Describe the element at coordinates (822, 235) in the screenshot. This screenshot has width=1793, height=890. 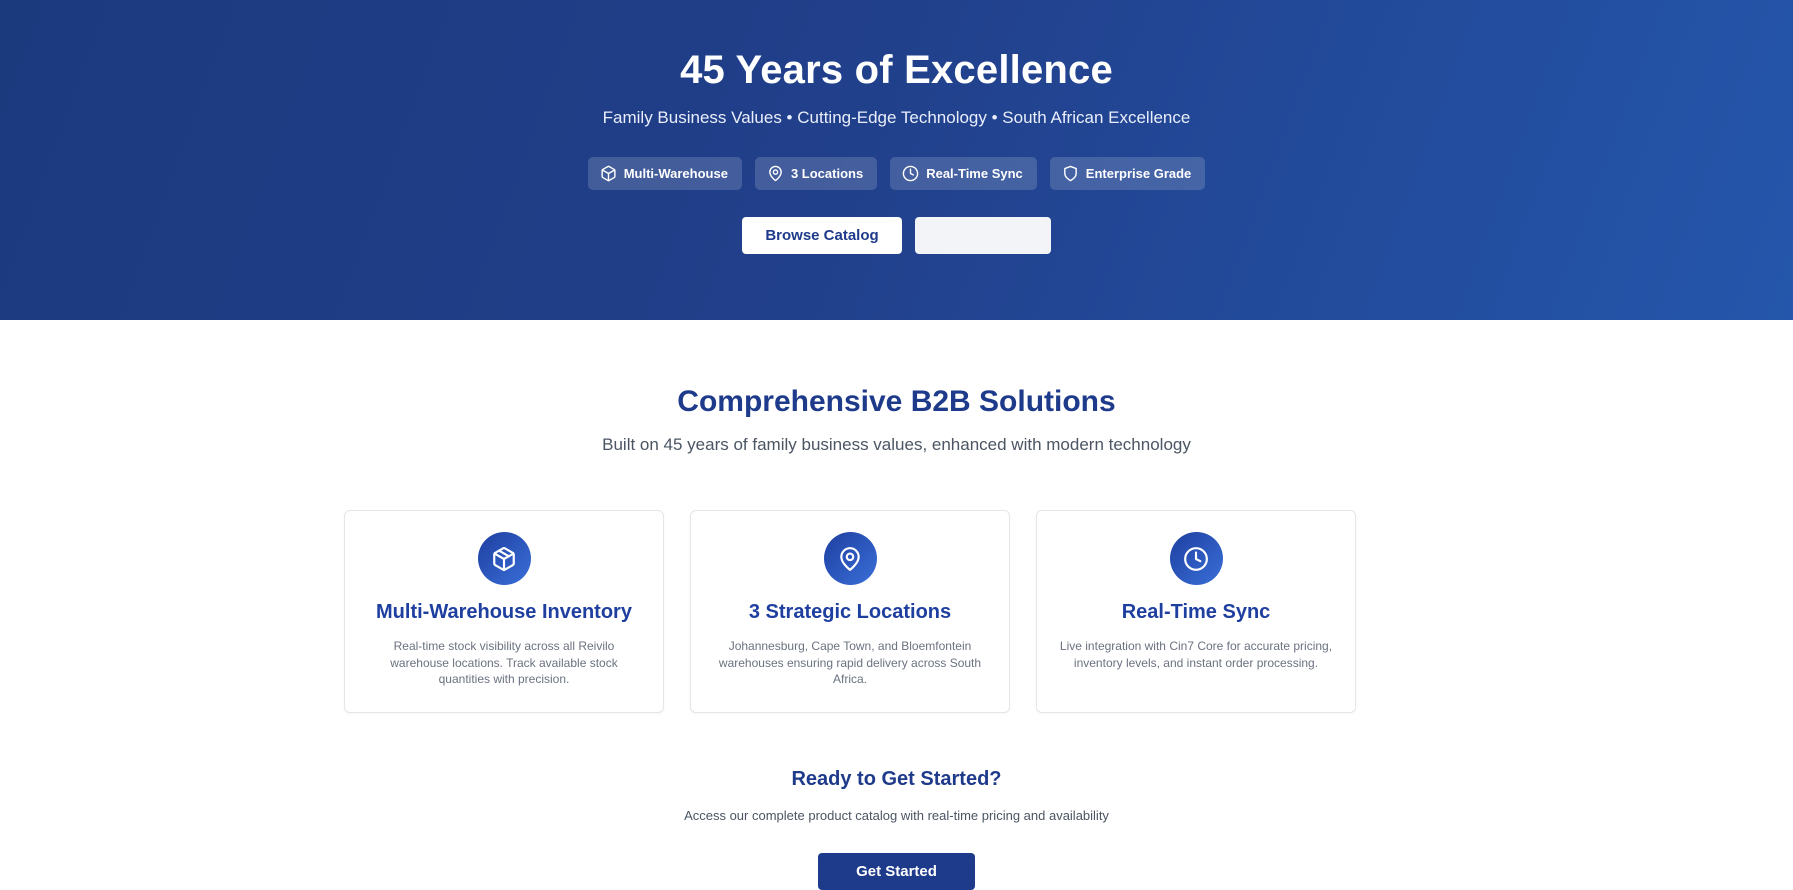
I see `browse-catalog-button: Browse Catalog` at that location.